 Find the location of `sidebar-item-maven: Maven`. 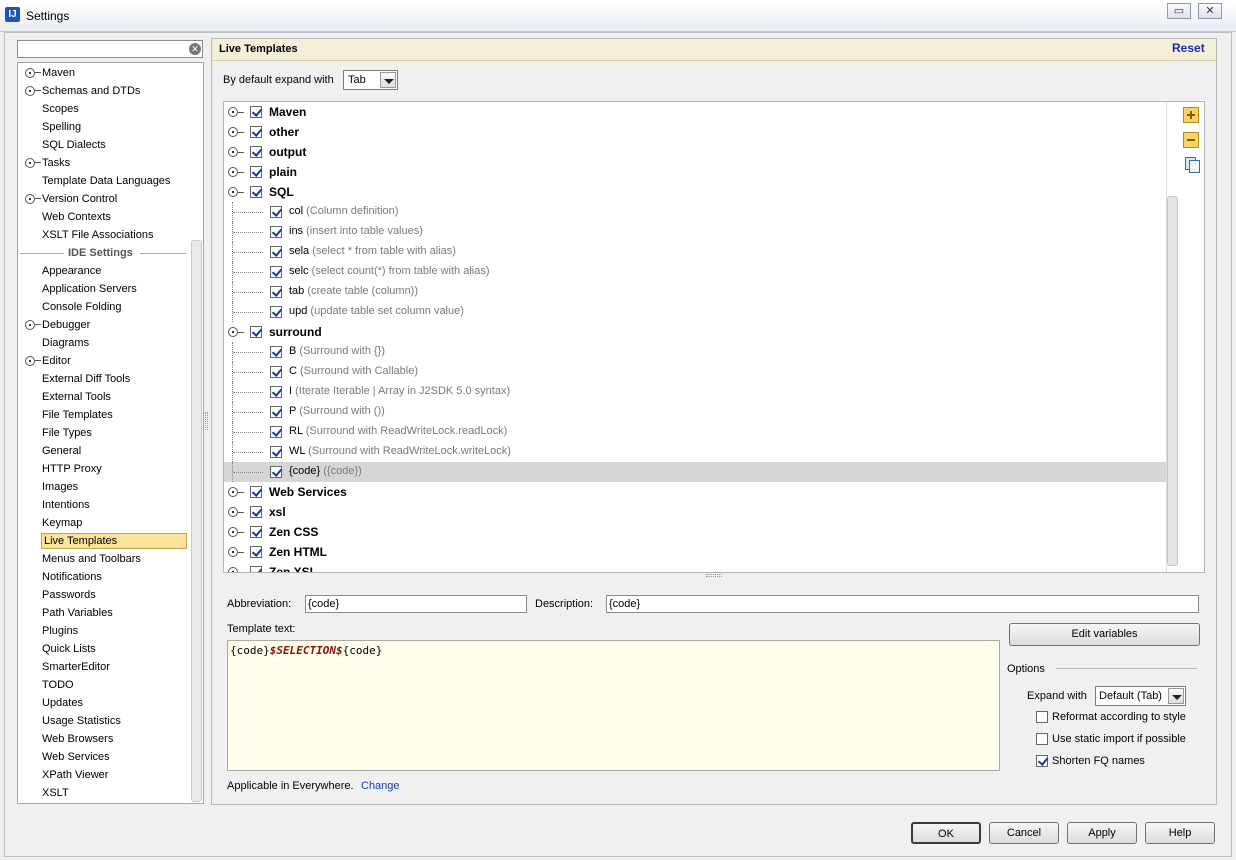

sidebar-item-maven: Maven is located at coordinates (105, 73).